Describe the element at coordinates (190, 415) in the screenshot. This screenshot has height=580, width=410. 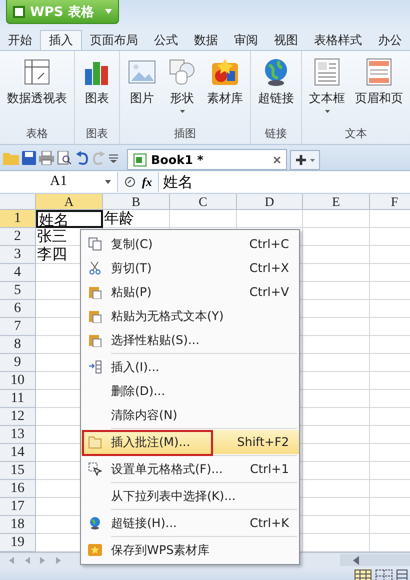
I see `menu-item: 清除内容(N)` at that location.